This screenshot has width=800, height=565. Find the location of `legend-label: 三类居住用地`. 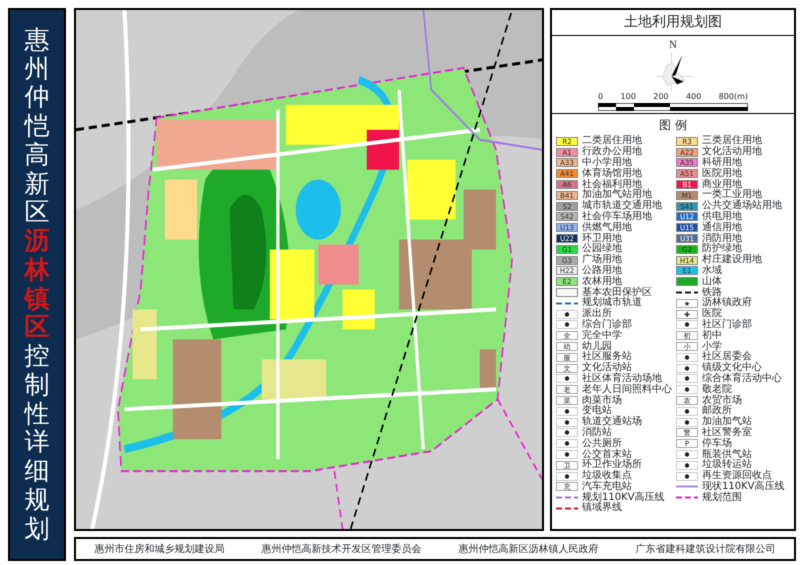

legend-label: 三类居住用地 is located at coordinates (732, 141).